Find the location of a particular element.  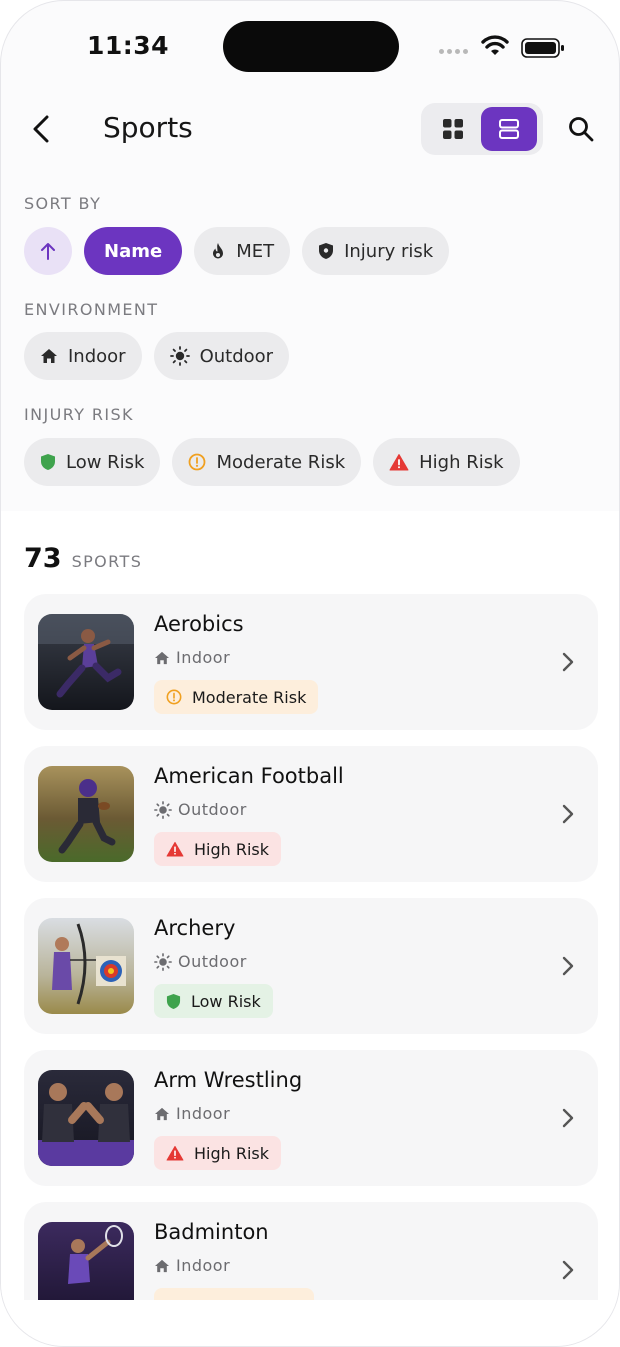

risk-chip-low-label: Low Risk is located at coordinates (105, 462).